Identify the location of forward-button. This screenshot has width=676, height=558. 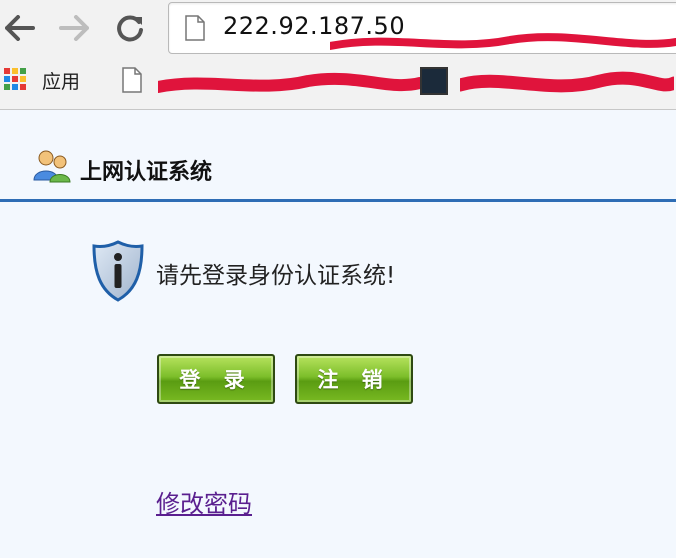
(74, 28).